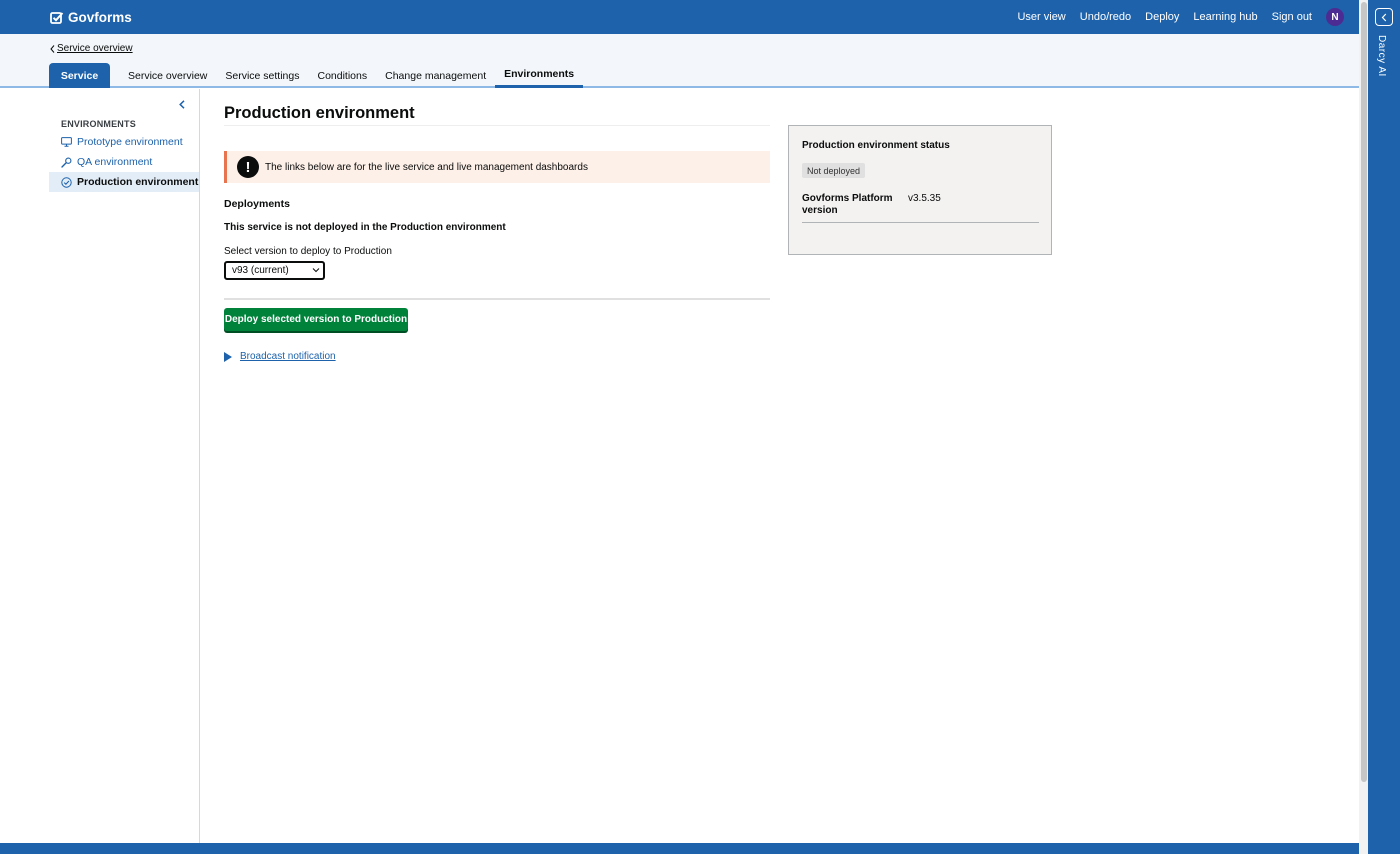 The height and width of the screenshot is (854, 1400). What do you see at coordinates (679, 848) in the screenshot?
I see `bottom-bar` at bounding box center [679, 848].